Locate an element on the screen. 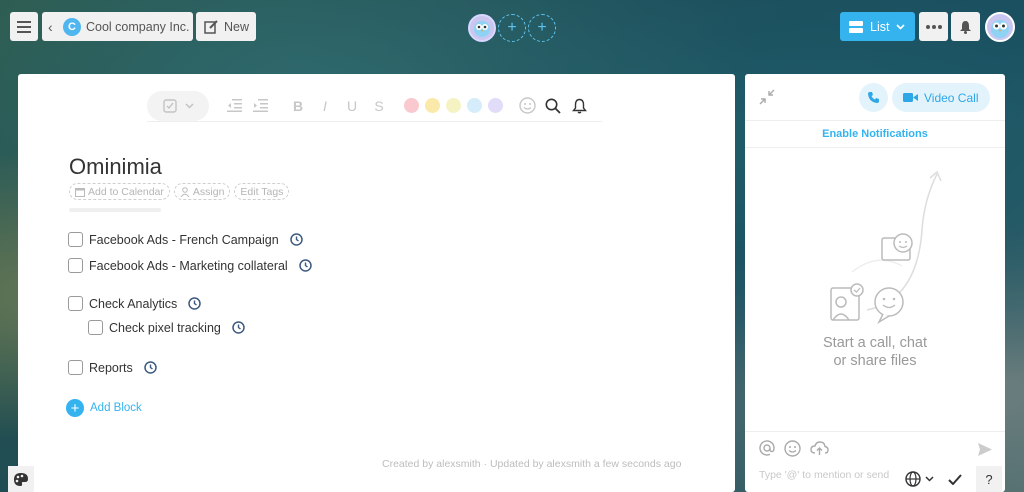 This screenshot has width=1024, height=492. task-item: Facebook Ads - French Campaign is located at coordinates (185, 239).